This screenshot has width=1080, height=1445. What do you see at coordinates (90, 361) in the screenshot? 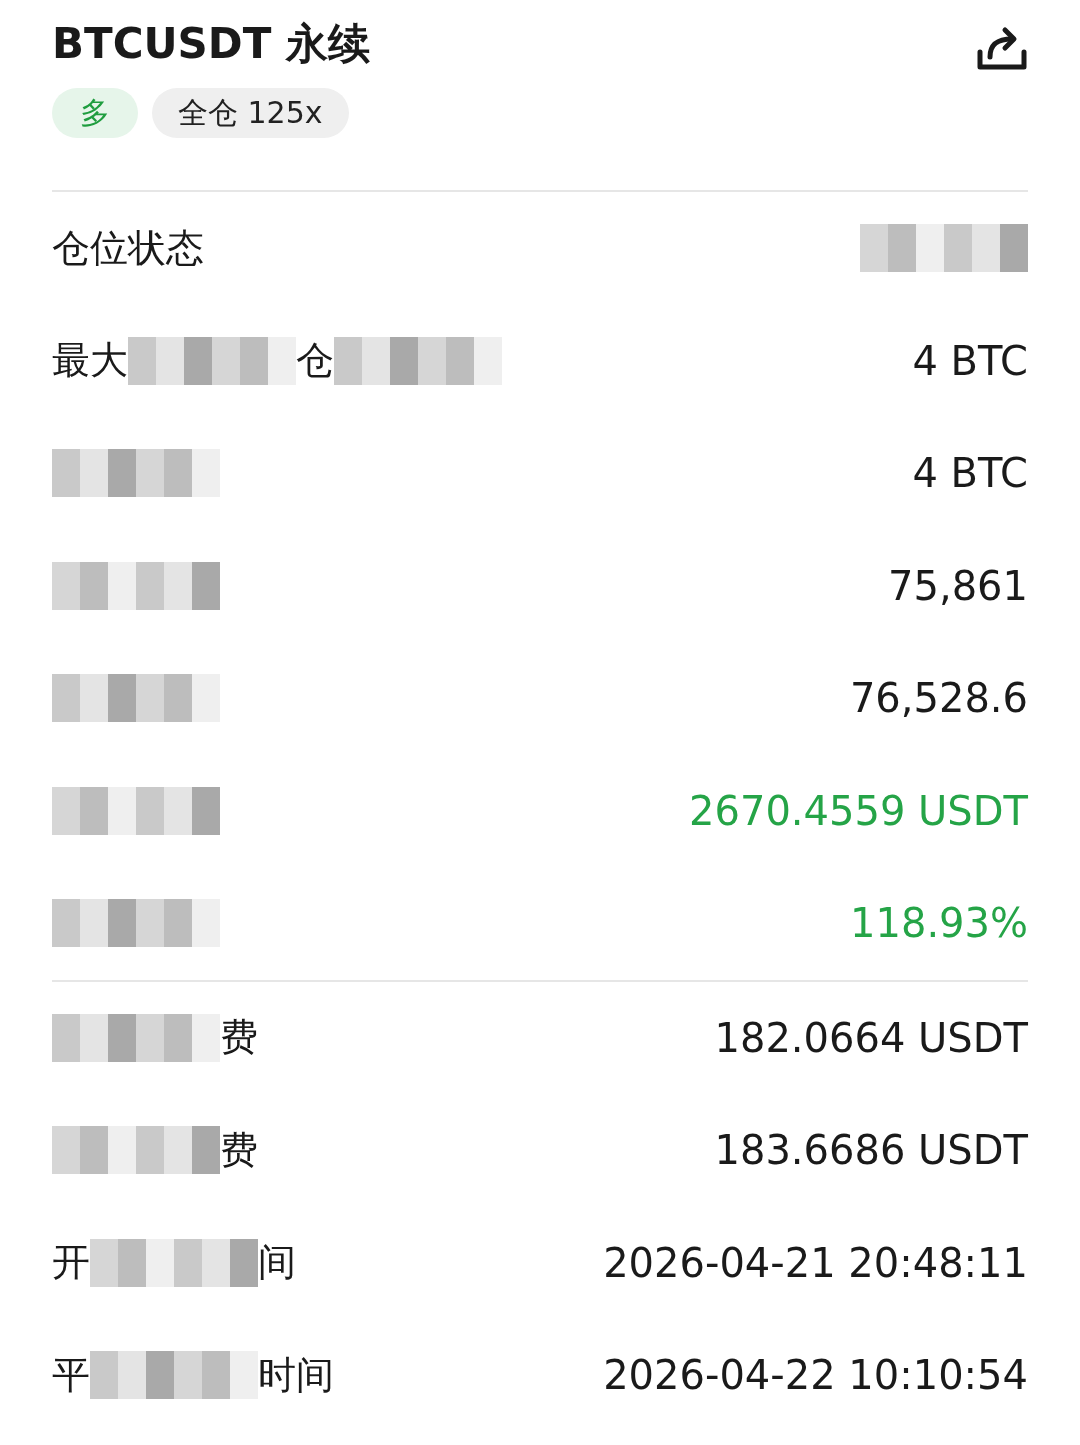
I see `field-label: 最大` at bounding box center [90, 361].